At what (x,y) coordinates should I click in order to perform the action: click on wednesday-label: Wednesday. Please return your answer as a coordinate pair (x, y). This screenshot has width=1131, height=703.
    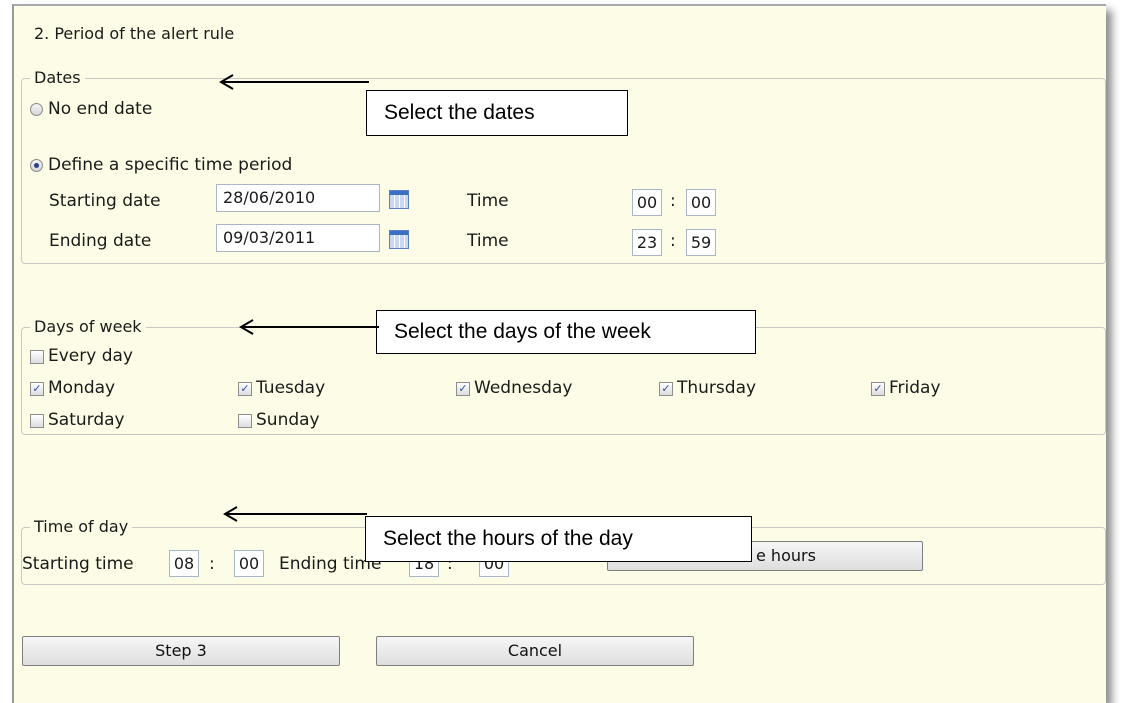
    Looking at the image, I should click on (523, 388).